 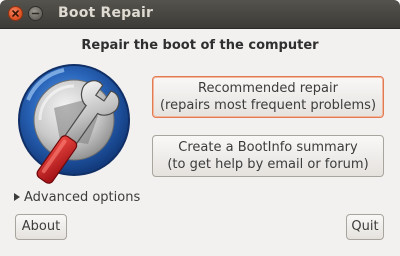 What do you see at coordinates (365, 227) in the screenshot?
I see `quit-button: Quit` at bounding box center [365, 227].